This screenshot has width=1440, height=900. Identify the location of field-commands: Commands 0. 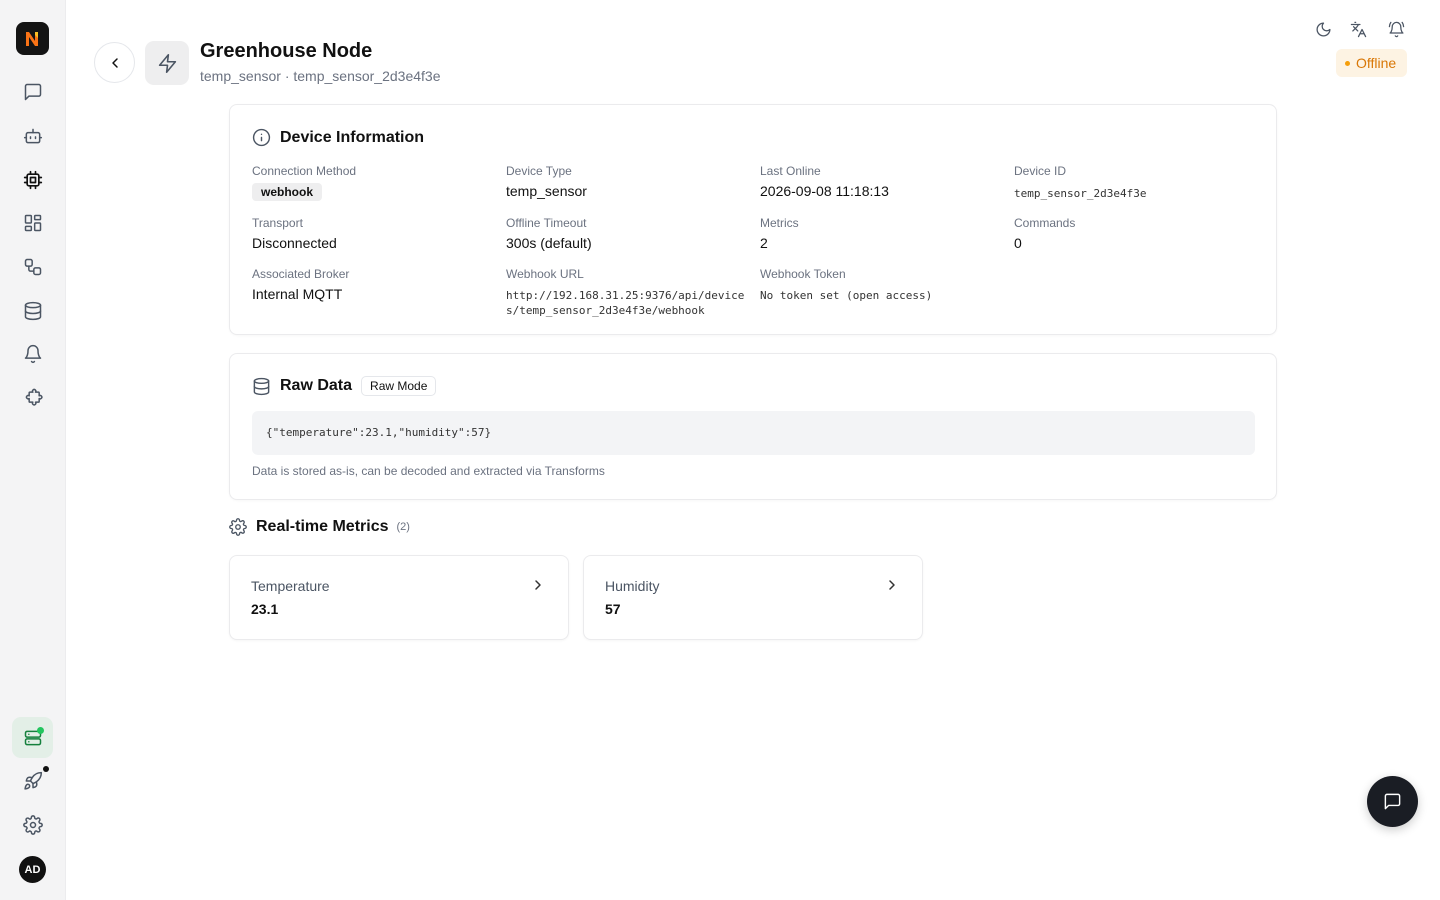
(1044, 233).